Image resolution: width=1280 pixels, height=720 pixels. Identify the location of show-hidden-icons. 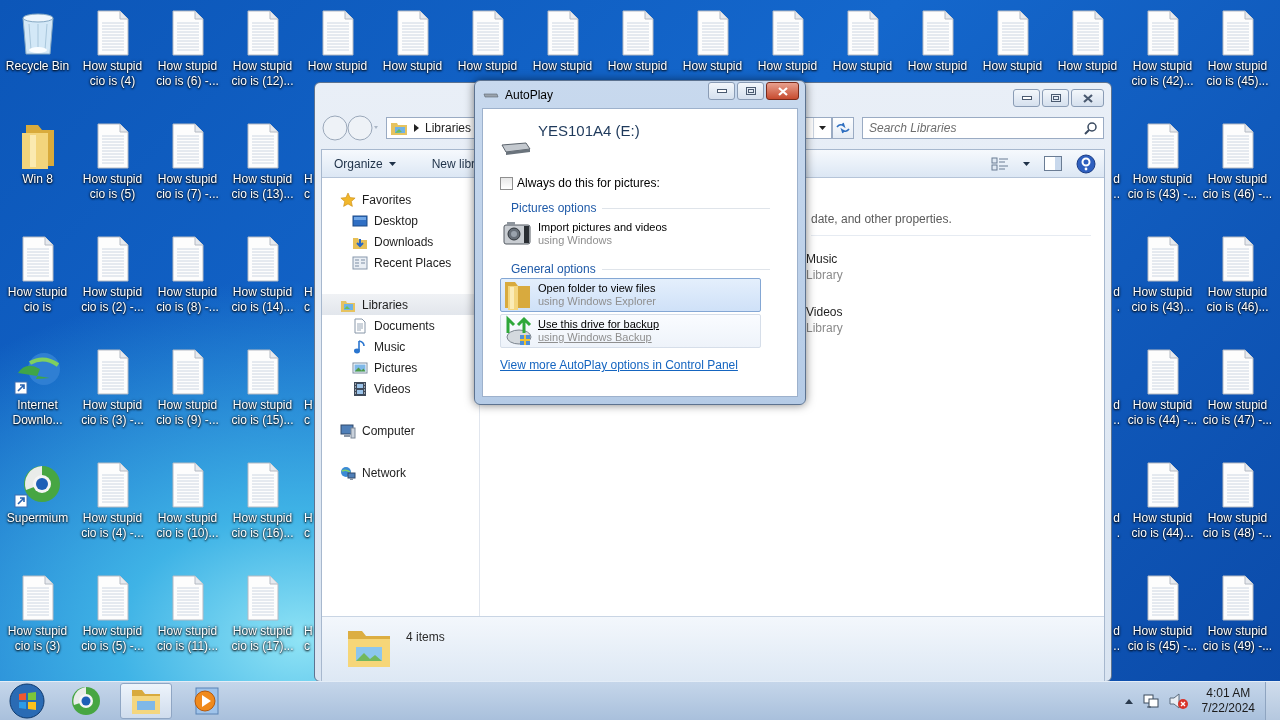
(1128, 701).